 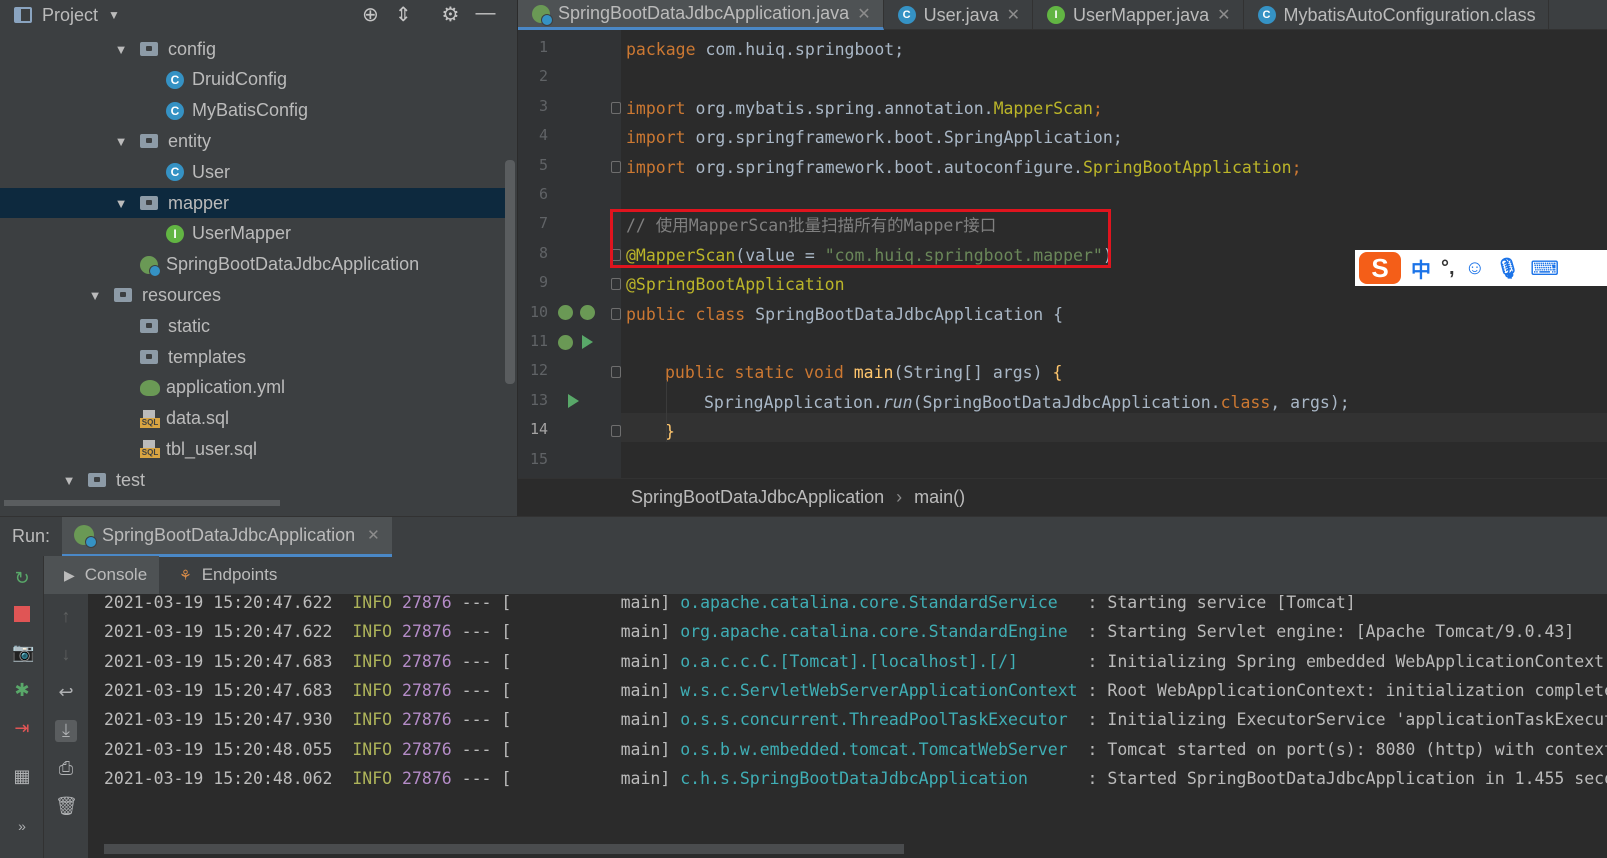 What do you see at coordinates (878, 719) in the screenshot?
I see `log-logger: o.s.s.concurrent.ThreadPoolTaskExecutor` at bounding box center [878, 719].